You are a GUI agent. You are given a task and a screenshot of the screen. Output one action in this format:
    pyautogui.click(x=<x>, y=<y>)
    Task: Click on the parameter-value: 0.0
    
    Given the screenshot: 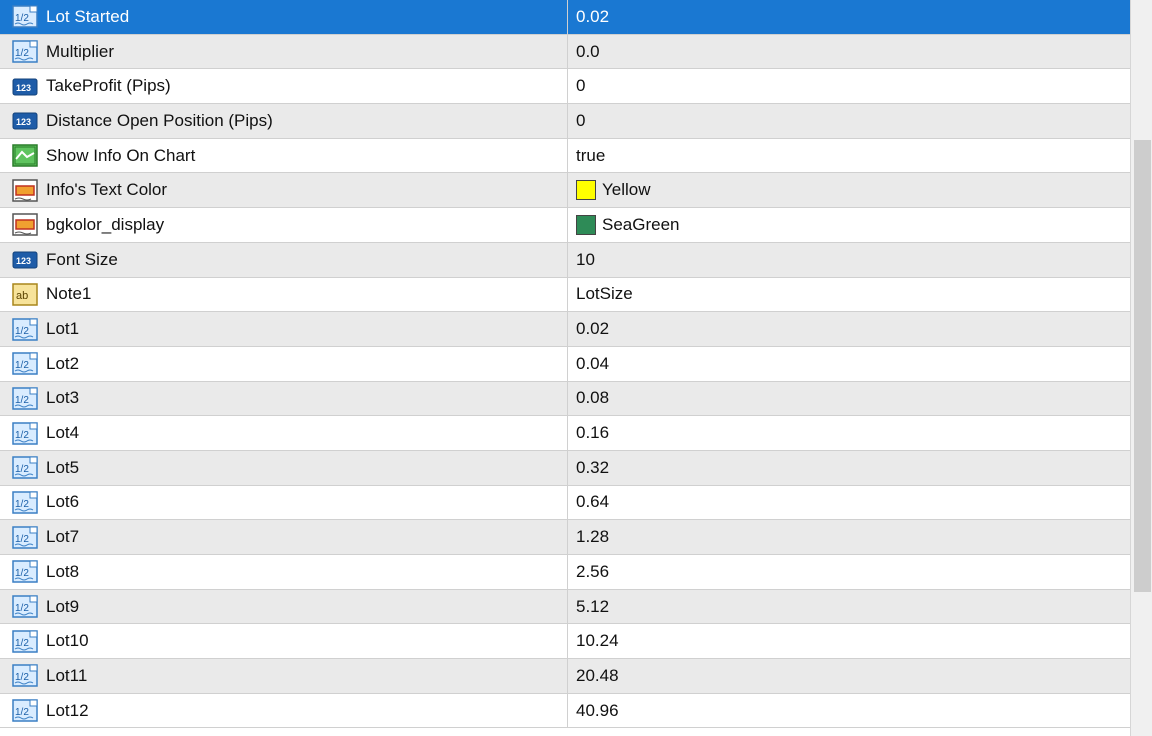 What is the action you would take?
    pyautogui.click(x=588, y=52)
    